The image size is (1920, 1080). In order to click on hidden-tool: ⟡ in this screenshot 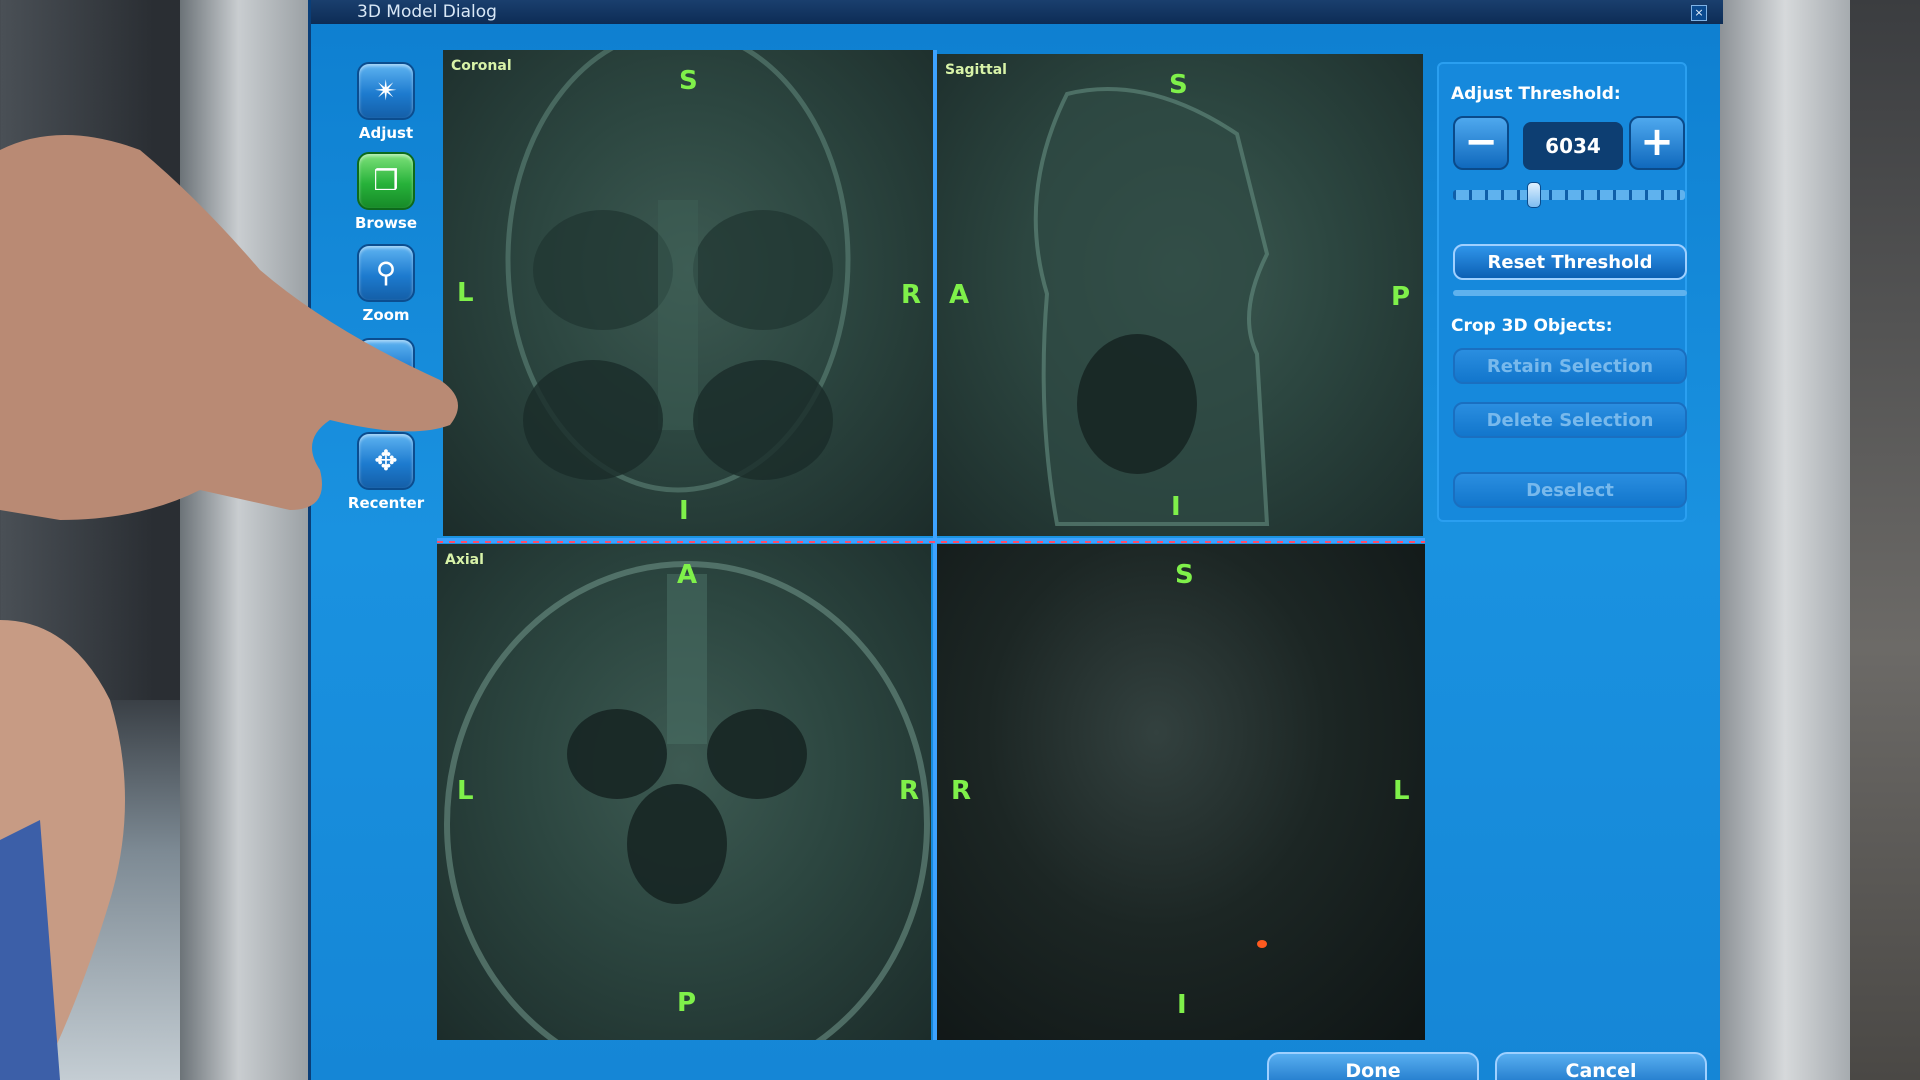, I will do `click(386, 367)`.